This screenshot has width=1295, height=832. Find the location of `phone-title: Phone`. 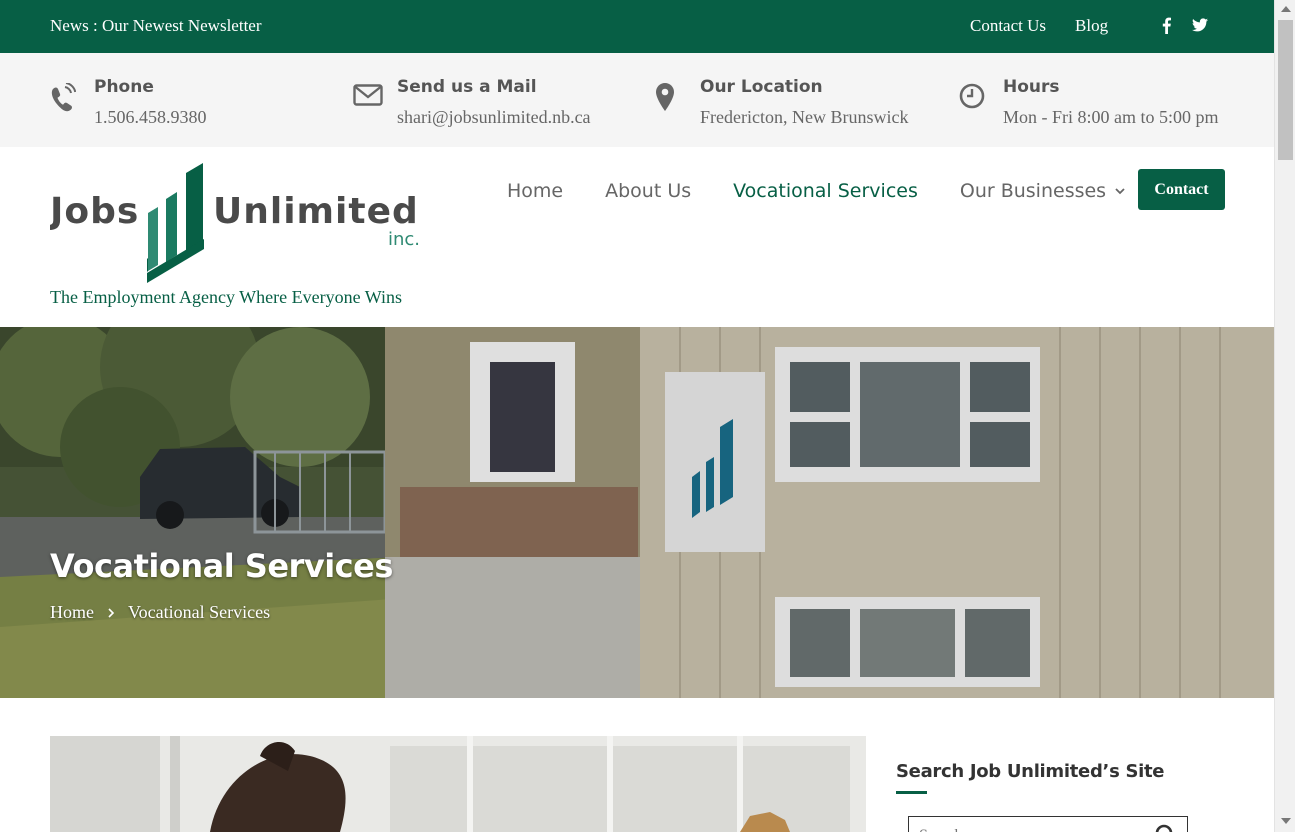

phone-title: Phone is located at coordinates (124, 87).